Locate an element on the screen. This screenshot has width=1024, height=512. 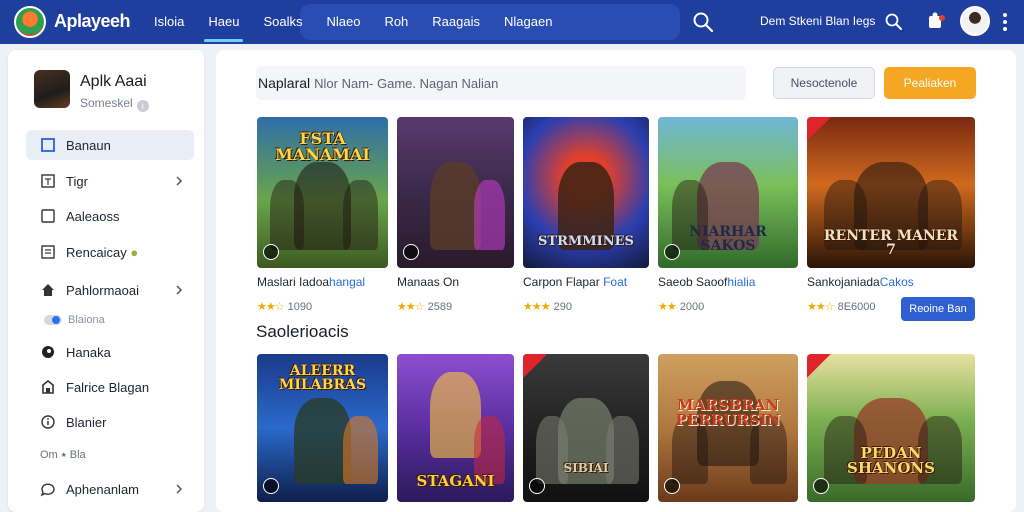
sidebar-toggle-row: Blaiona is located at coordinates (74, 320).